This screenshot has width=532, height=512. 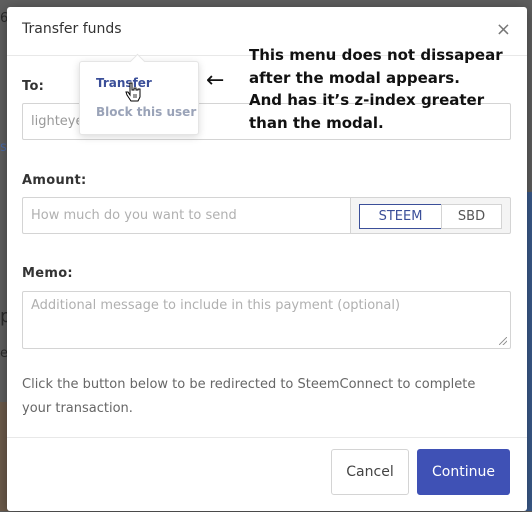 What do you see at coordinates (463, 472) in the screenshot?
I see `continue-button: Continue` at bounding box center [463, 472].